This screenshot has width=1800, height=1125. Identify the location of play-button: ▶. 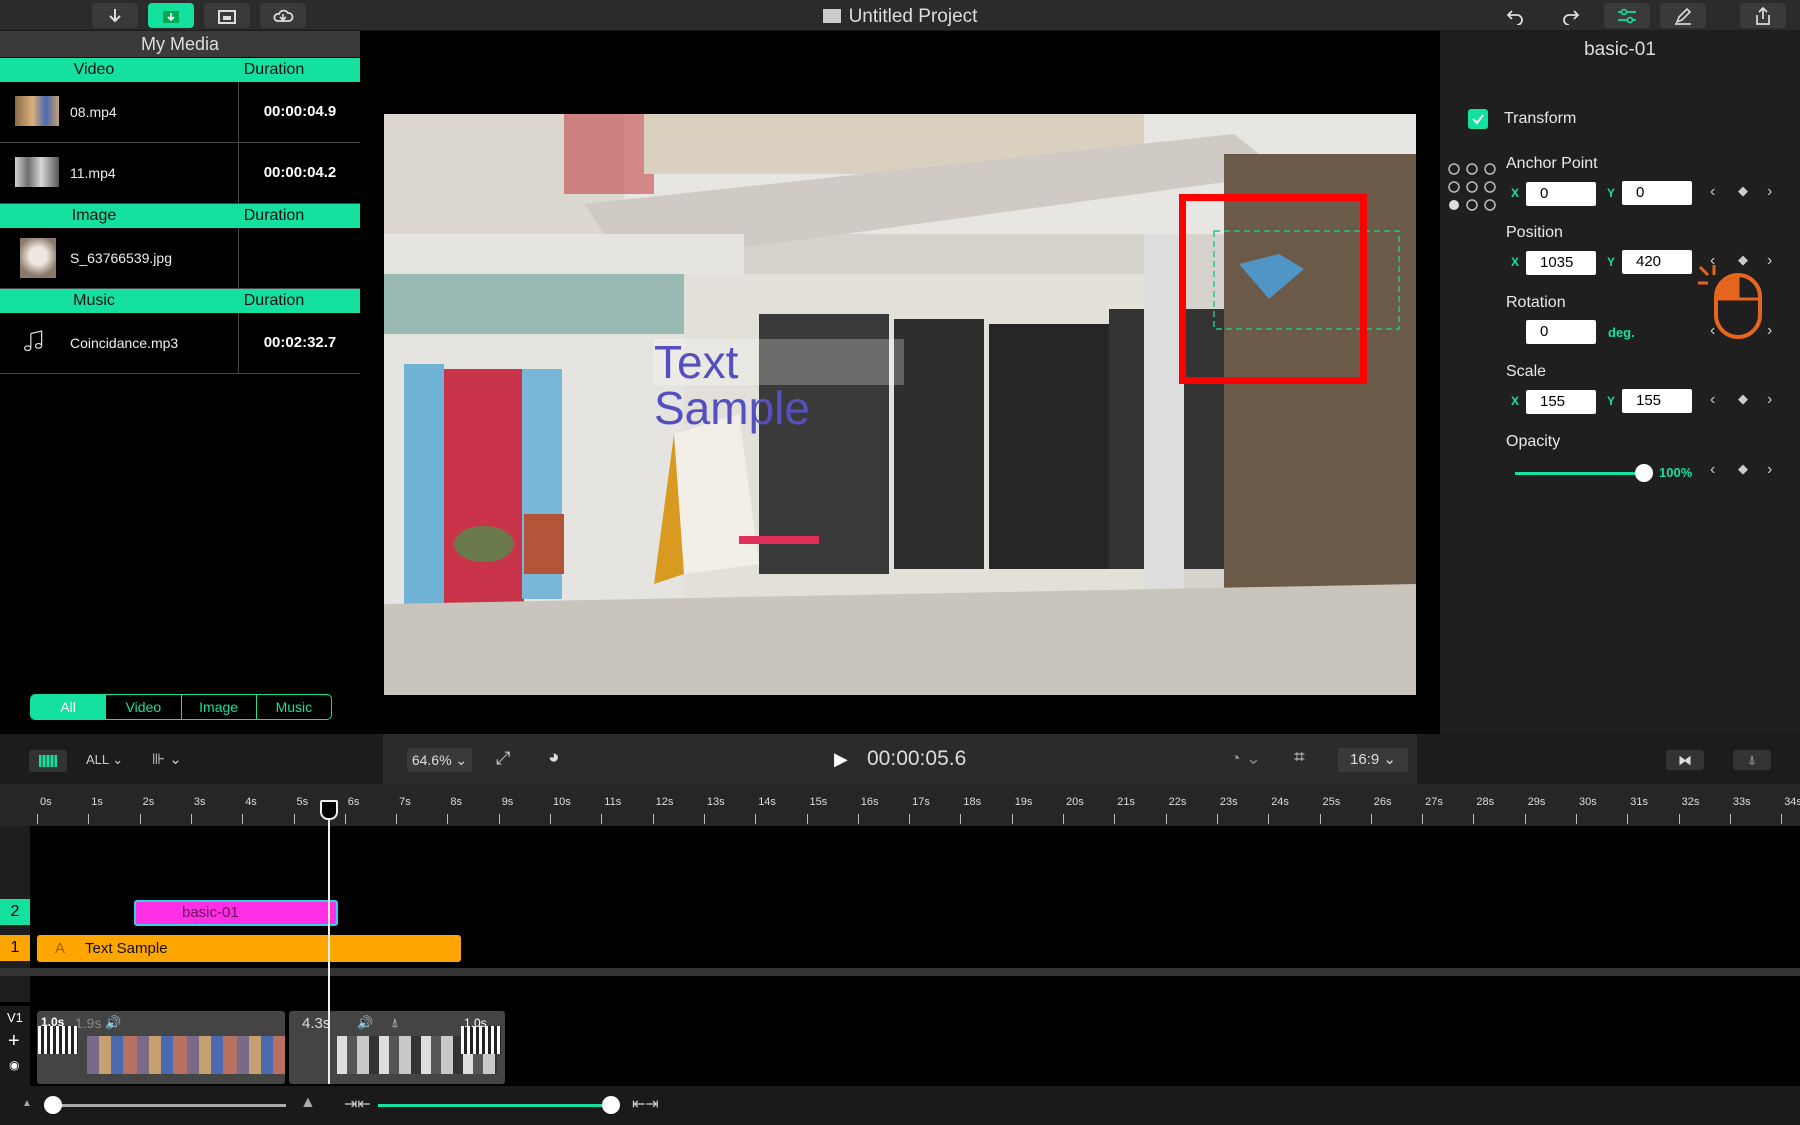
(841, 759).